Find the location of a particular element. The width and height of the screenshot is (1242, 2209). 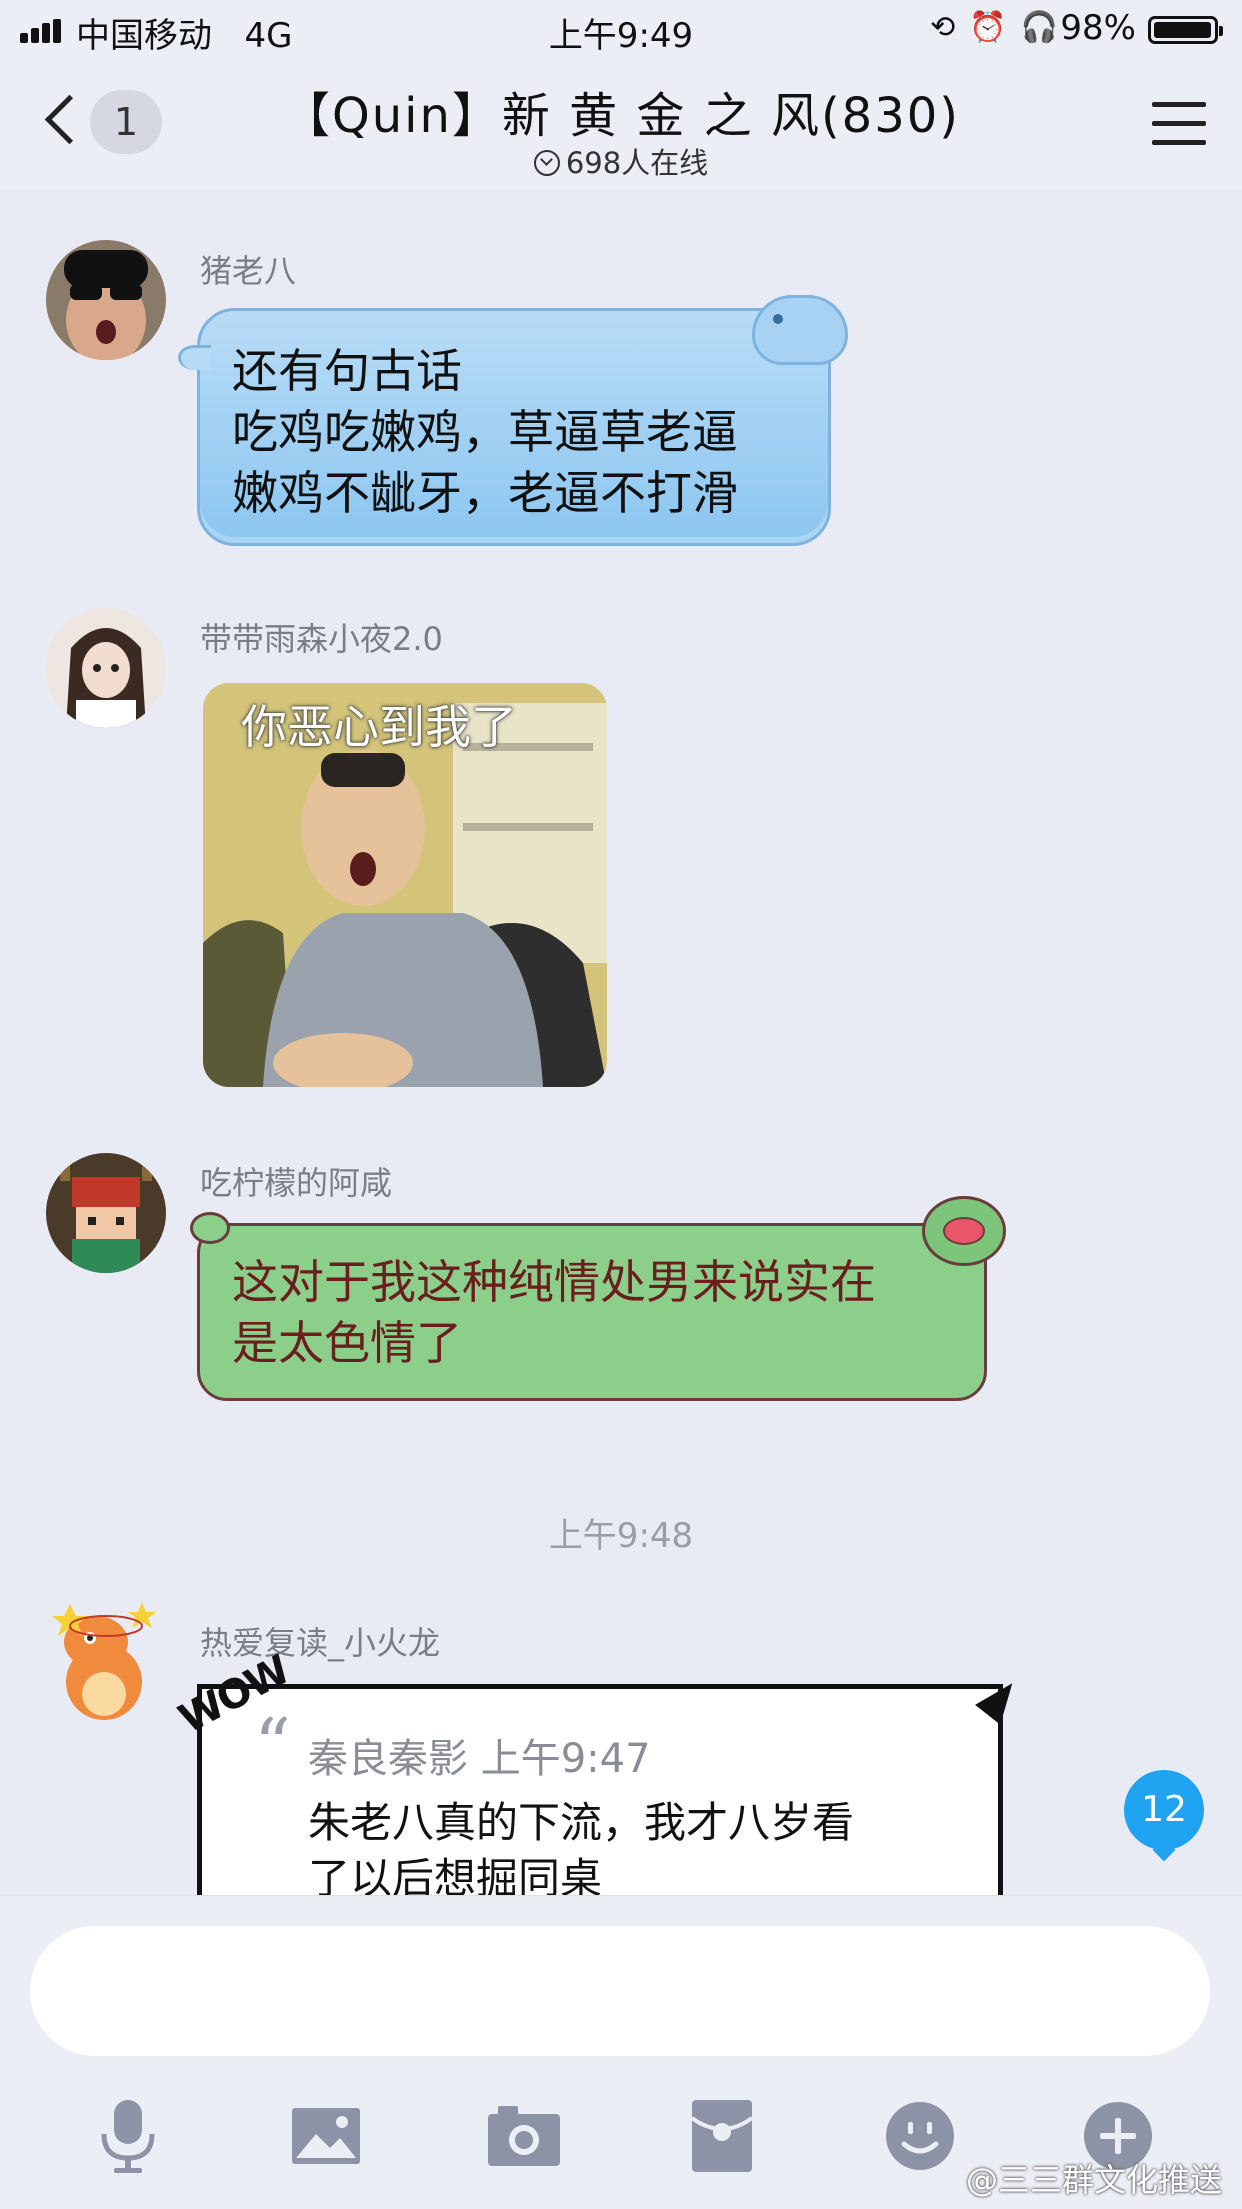

image-message: 你恶心到我了 is located at coordinates (405, 885).